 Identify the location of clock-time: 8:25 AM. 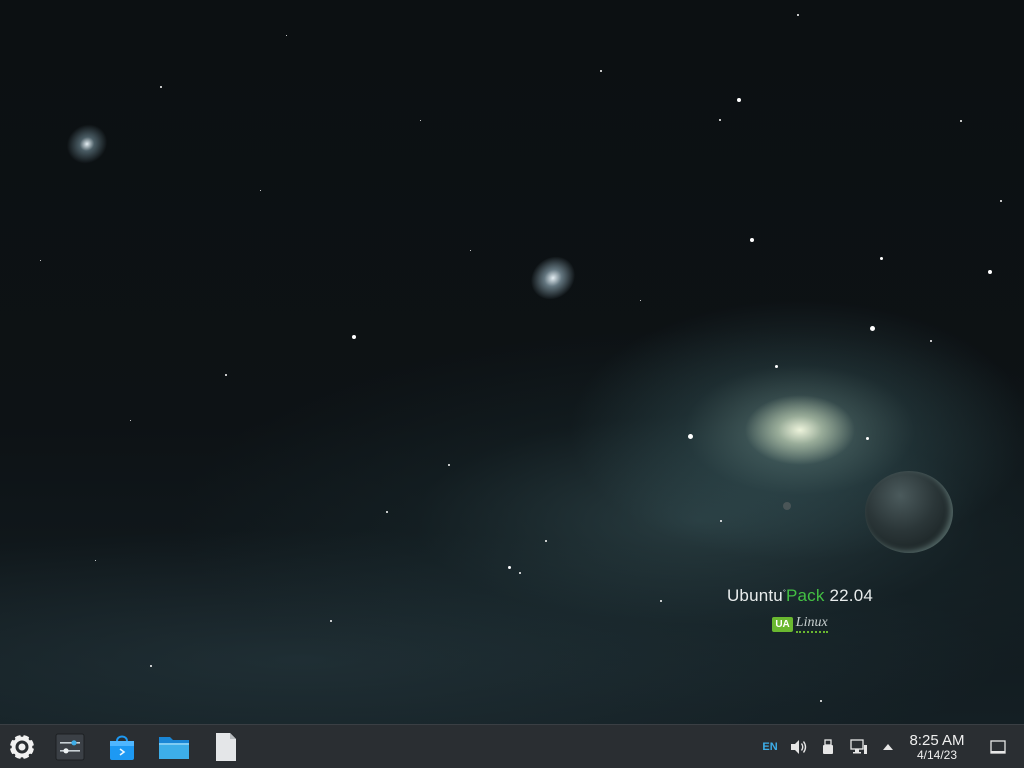
(937, 740).